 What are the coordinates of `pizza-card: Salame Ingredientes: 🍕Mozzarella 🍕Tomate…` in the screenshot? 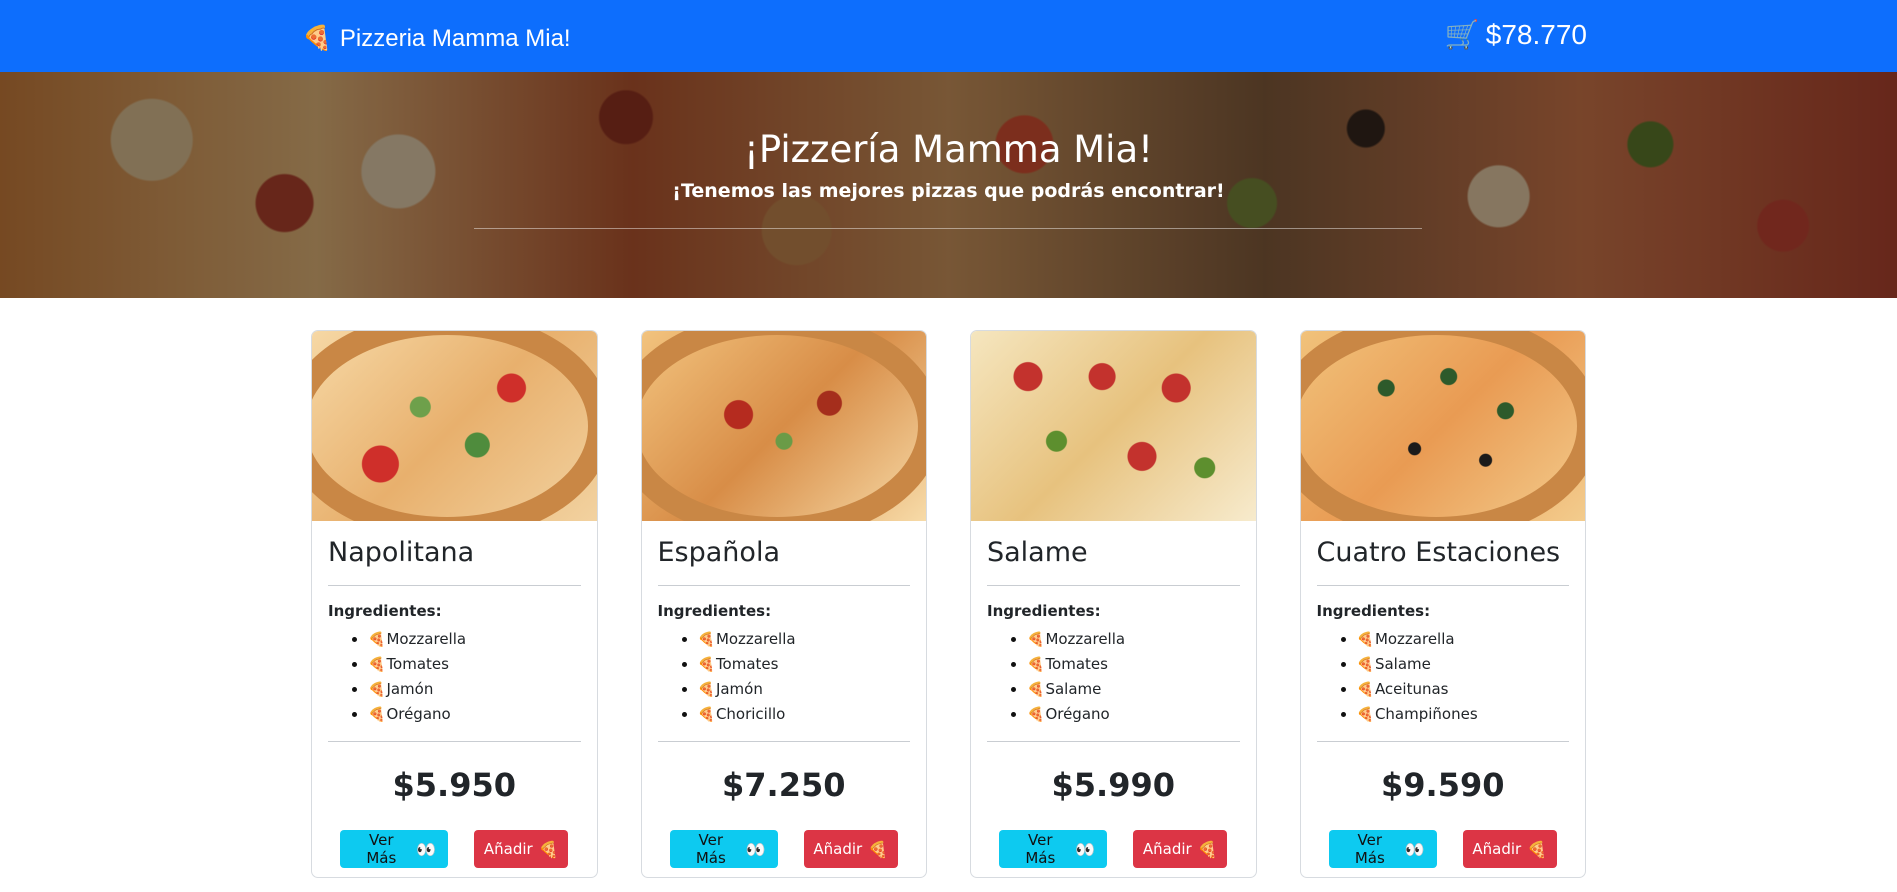 It's located at (1113, 604).